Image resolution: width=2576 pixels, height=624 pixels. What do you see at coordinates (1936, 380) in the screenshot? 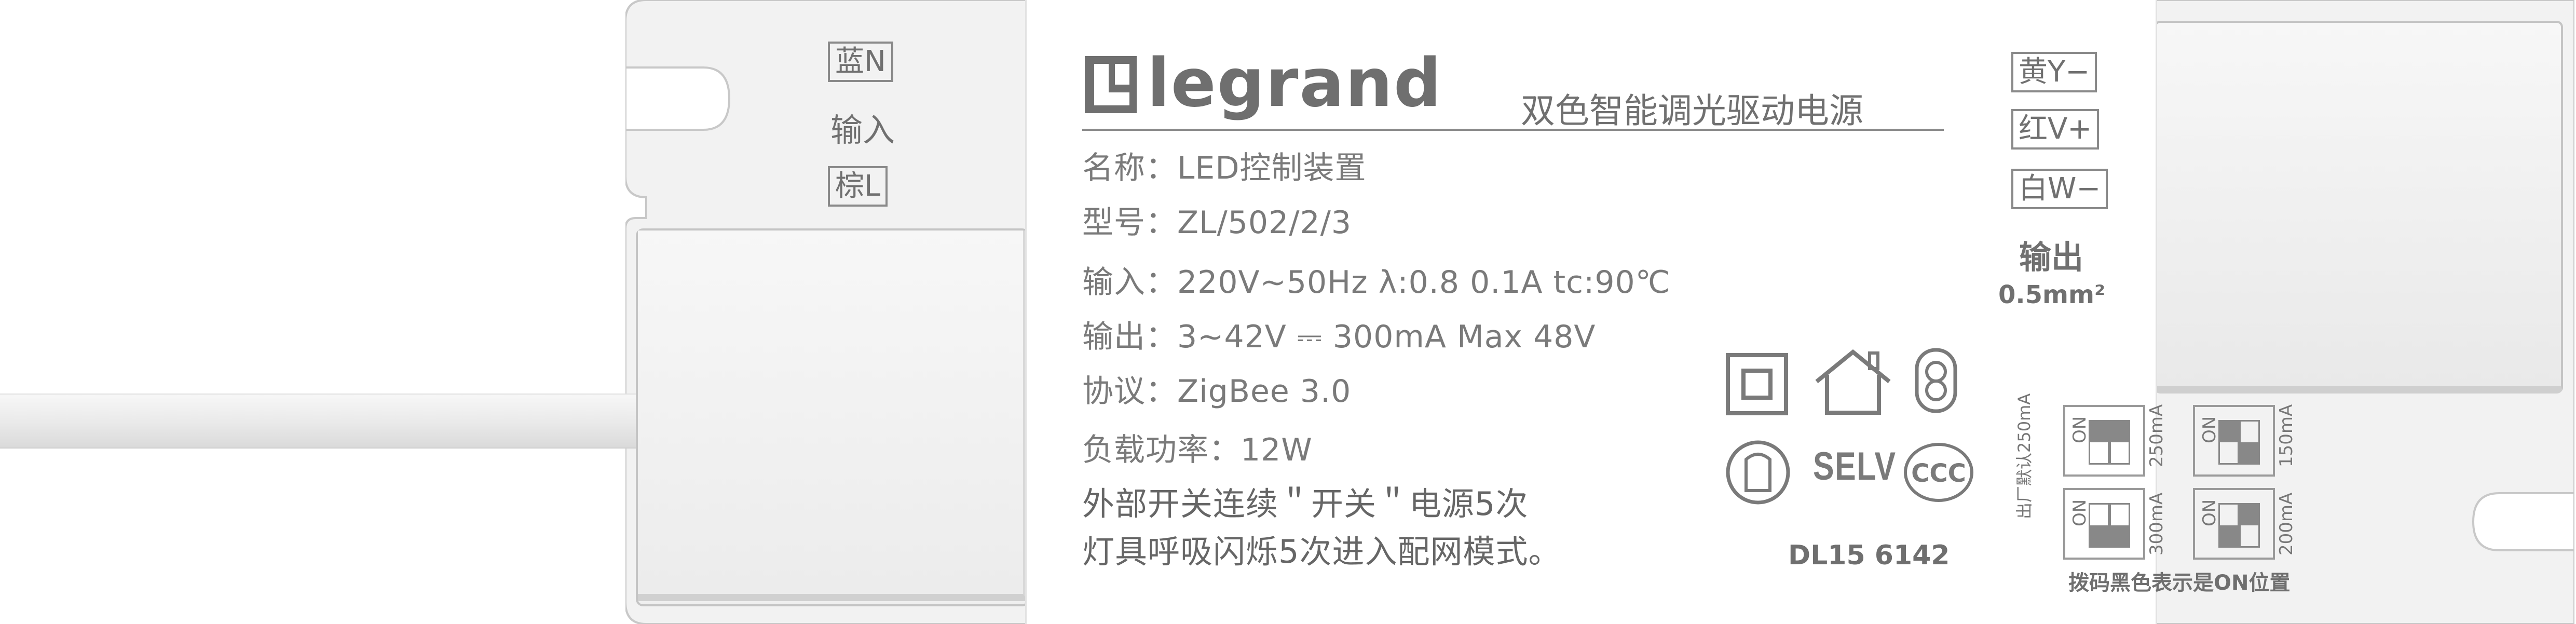
I see `safety-transformer-icon` at bounding box center [1936, 380].